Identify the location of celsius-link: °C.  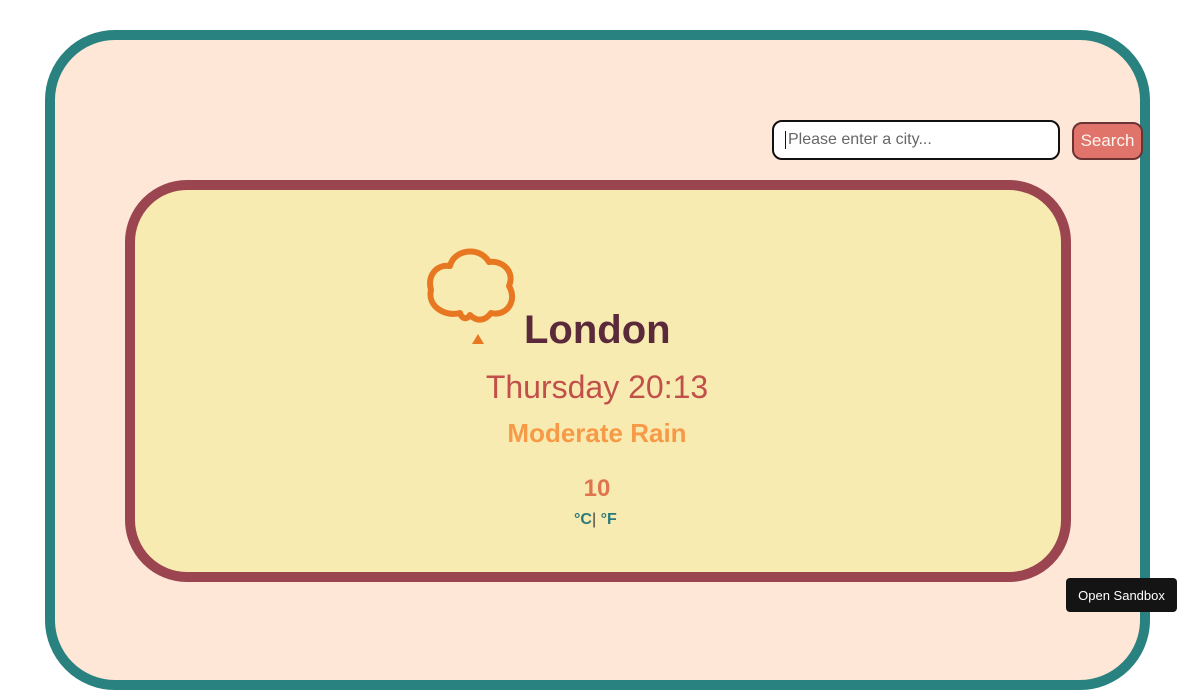
(583, 519).